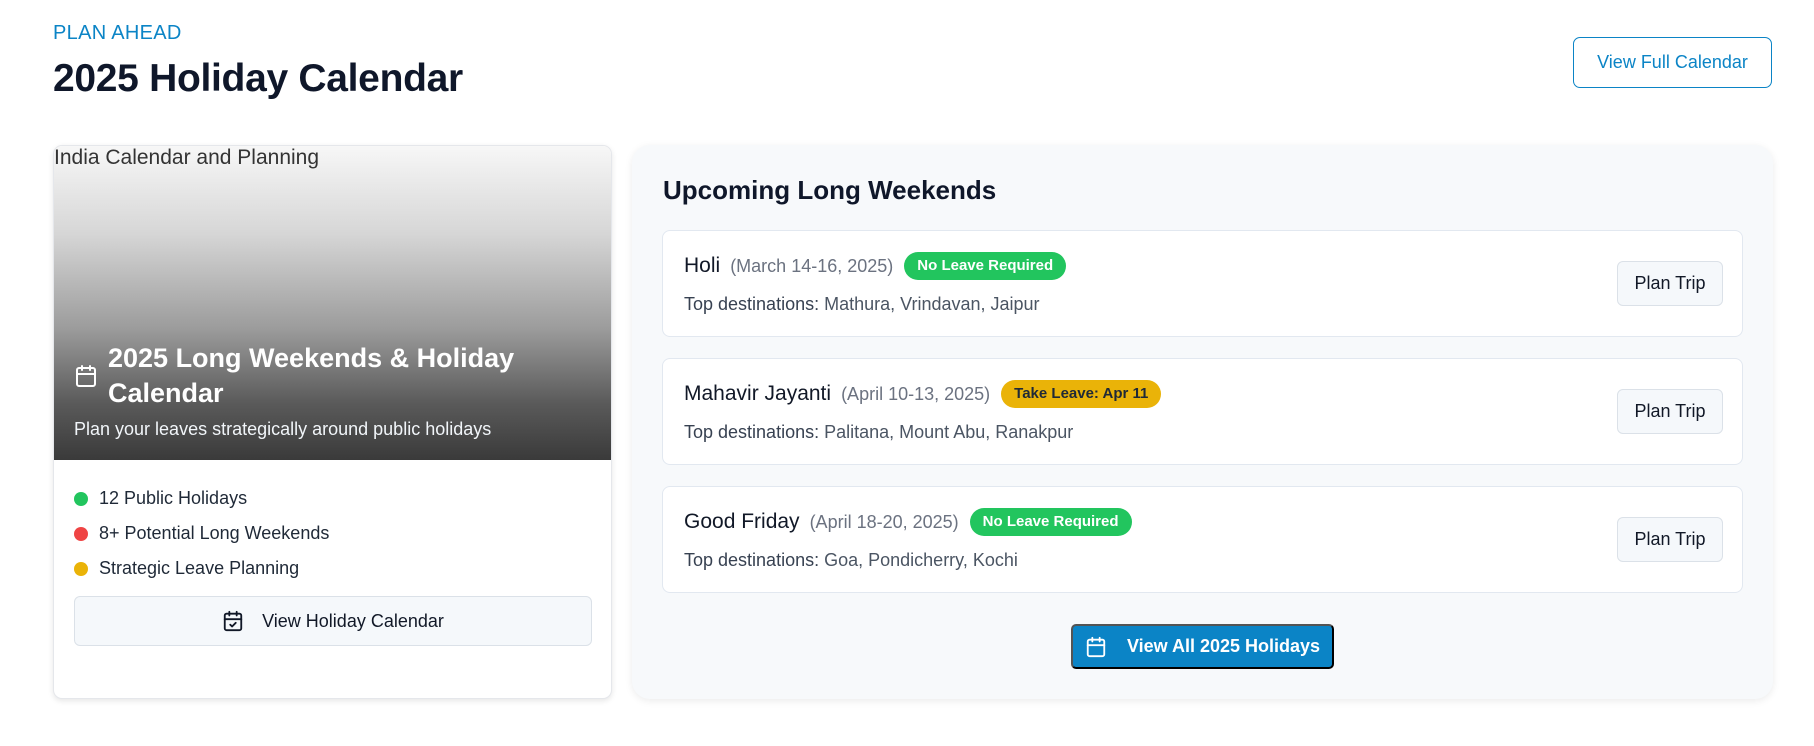 Image resolution: width=1814 pixels, height=746 pixels. I want to click on stat-long-weekends: 8+ Potential Long Weekends, so click(201, 533).